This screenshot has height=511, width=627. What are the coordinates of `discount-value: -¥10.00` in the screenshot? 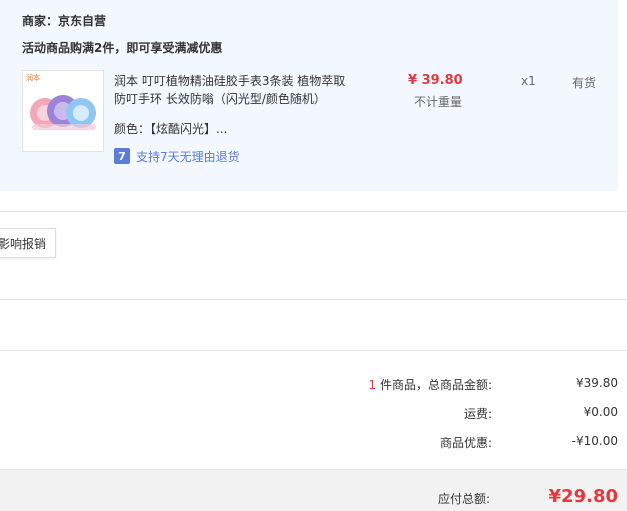 It's located at (594, 441).